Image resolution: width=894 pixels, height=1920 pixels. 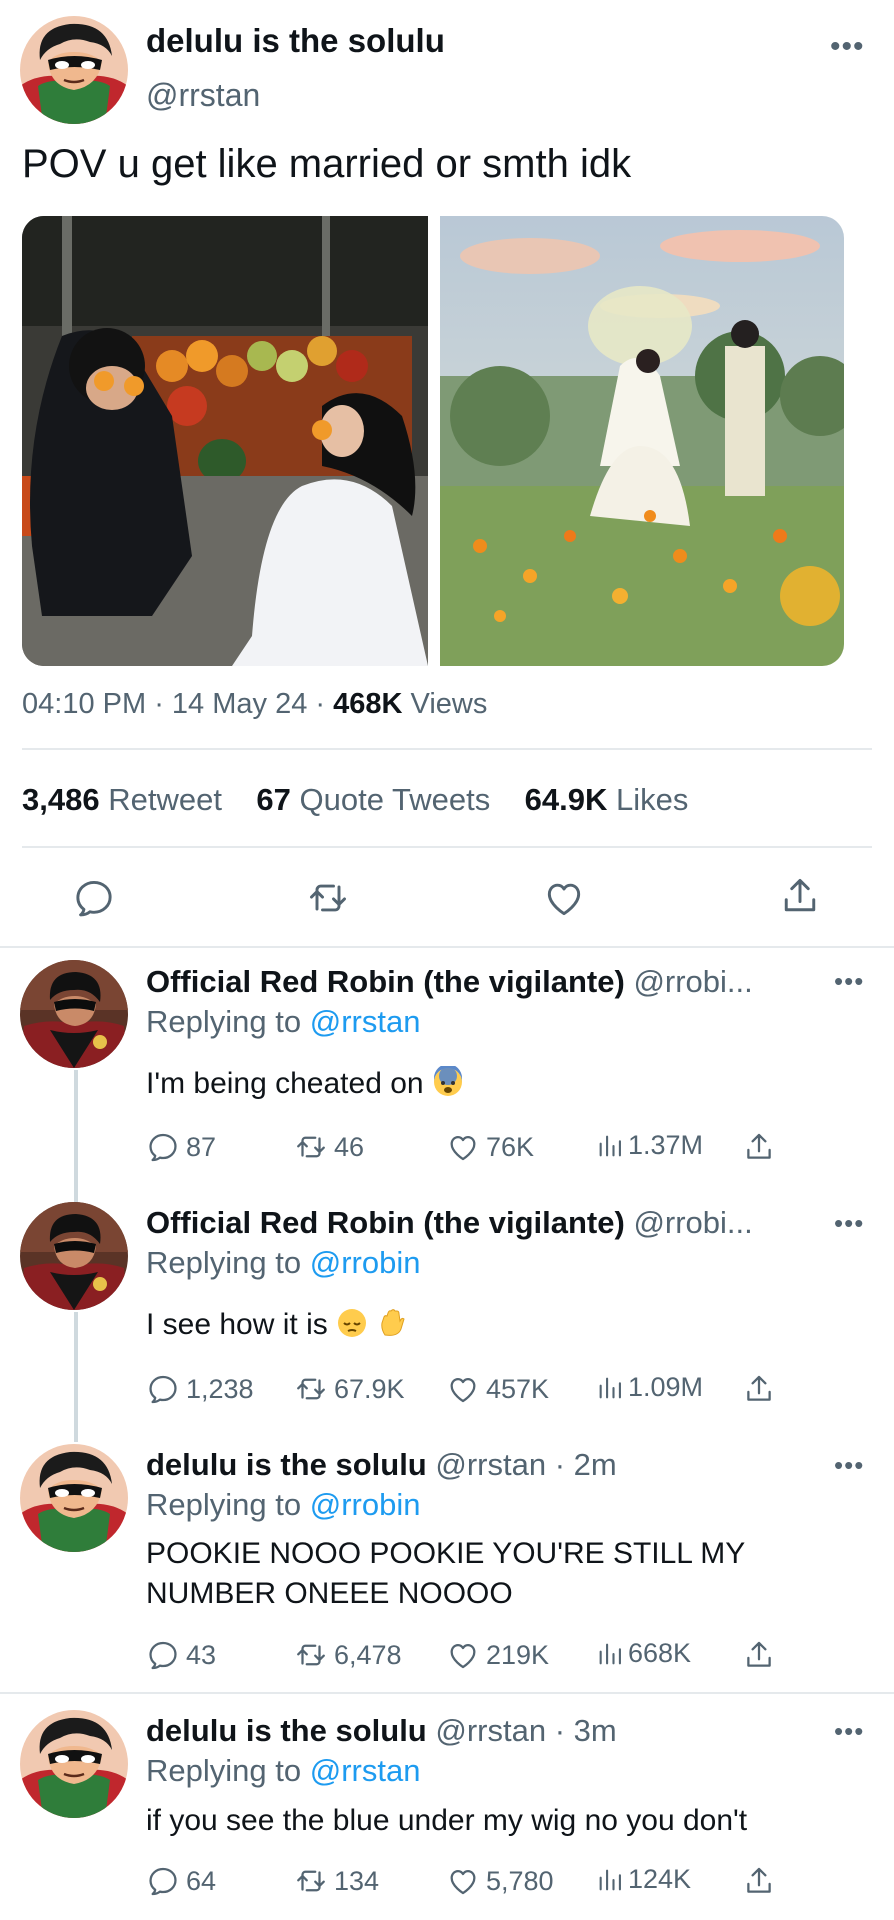 What do you see at coordinates (643, 1653) in the screenshot?
I see `reply-action-views: 668K` at bounding box center [643, 1653].